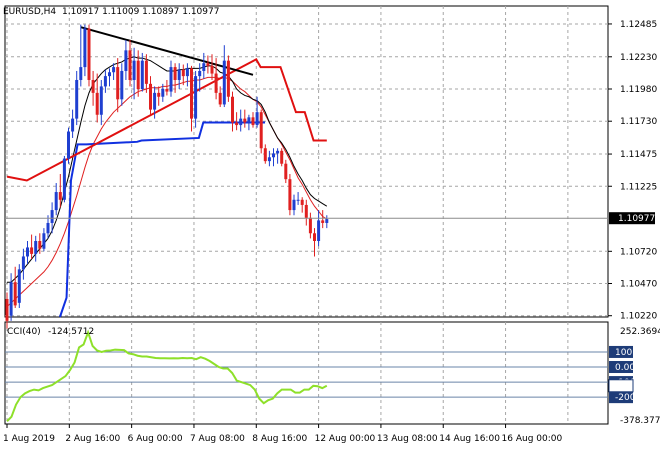  Describe the element at coordinates (167, 375) in the screenshot. I see `cci-line` at that location.